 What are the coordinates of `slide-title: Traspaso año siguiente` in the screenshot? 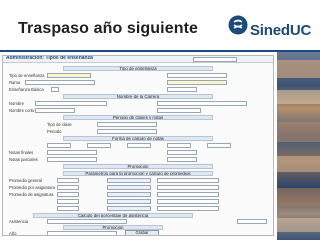 It's located at (108, 28).